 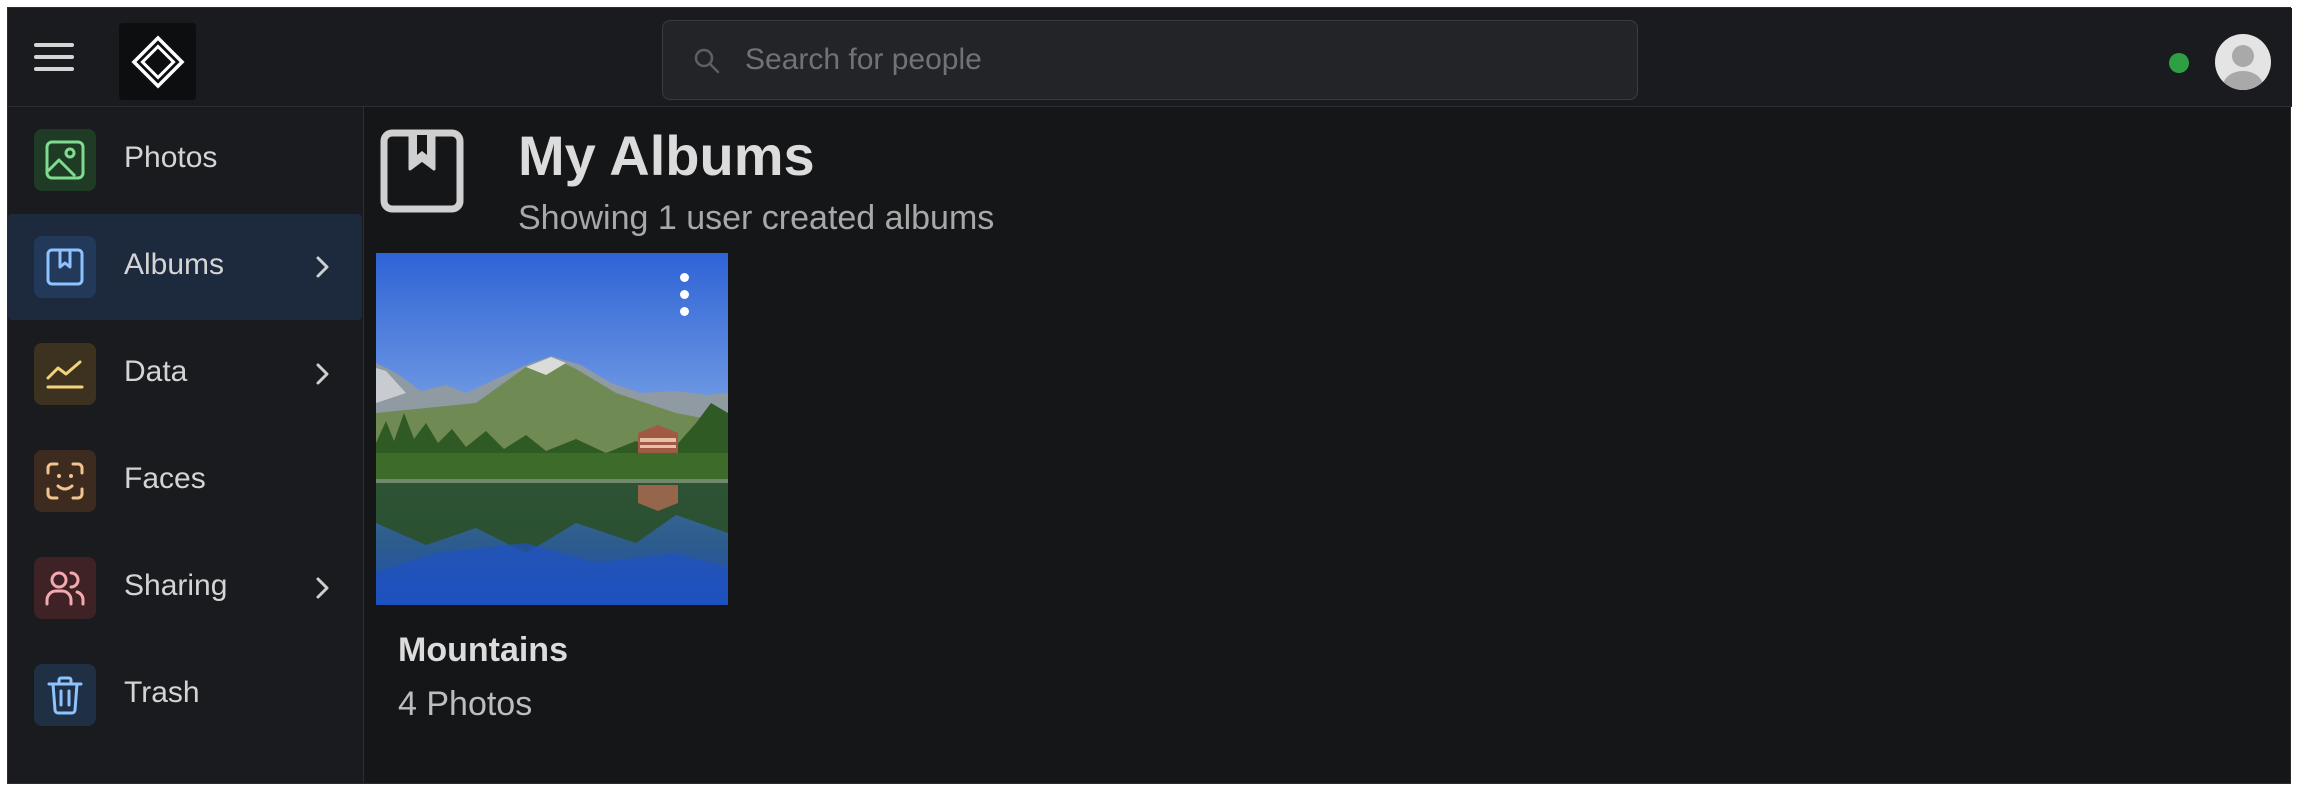 I want to click on kebab-menu-icon, so click(x=684, y=295).